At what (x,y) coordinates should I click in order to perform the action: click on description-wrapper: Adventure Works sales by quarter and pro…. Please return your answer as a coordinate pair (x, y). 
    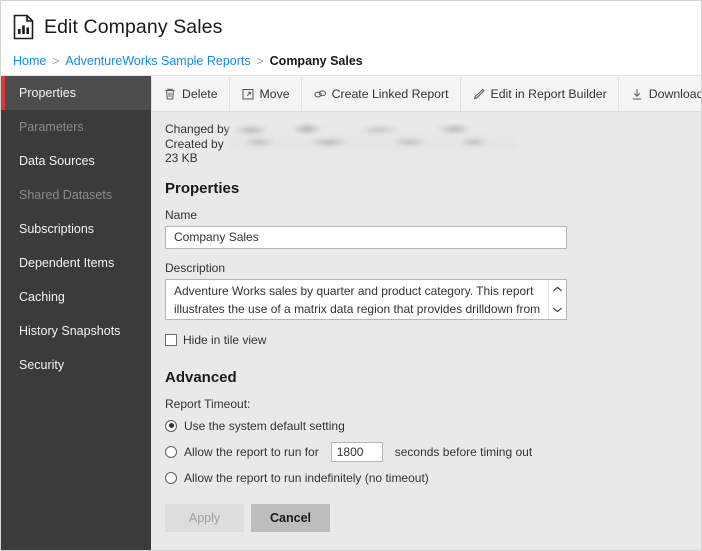
    Looking at the image, I should click on (366, 299).